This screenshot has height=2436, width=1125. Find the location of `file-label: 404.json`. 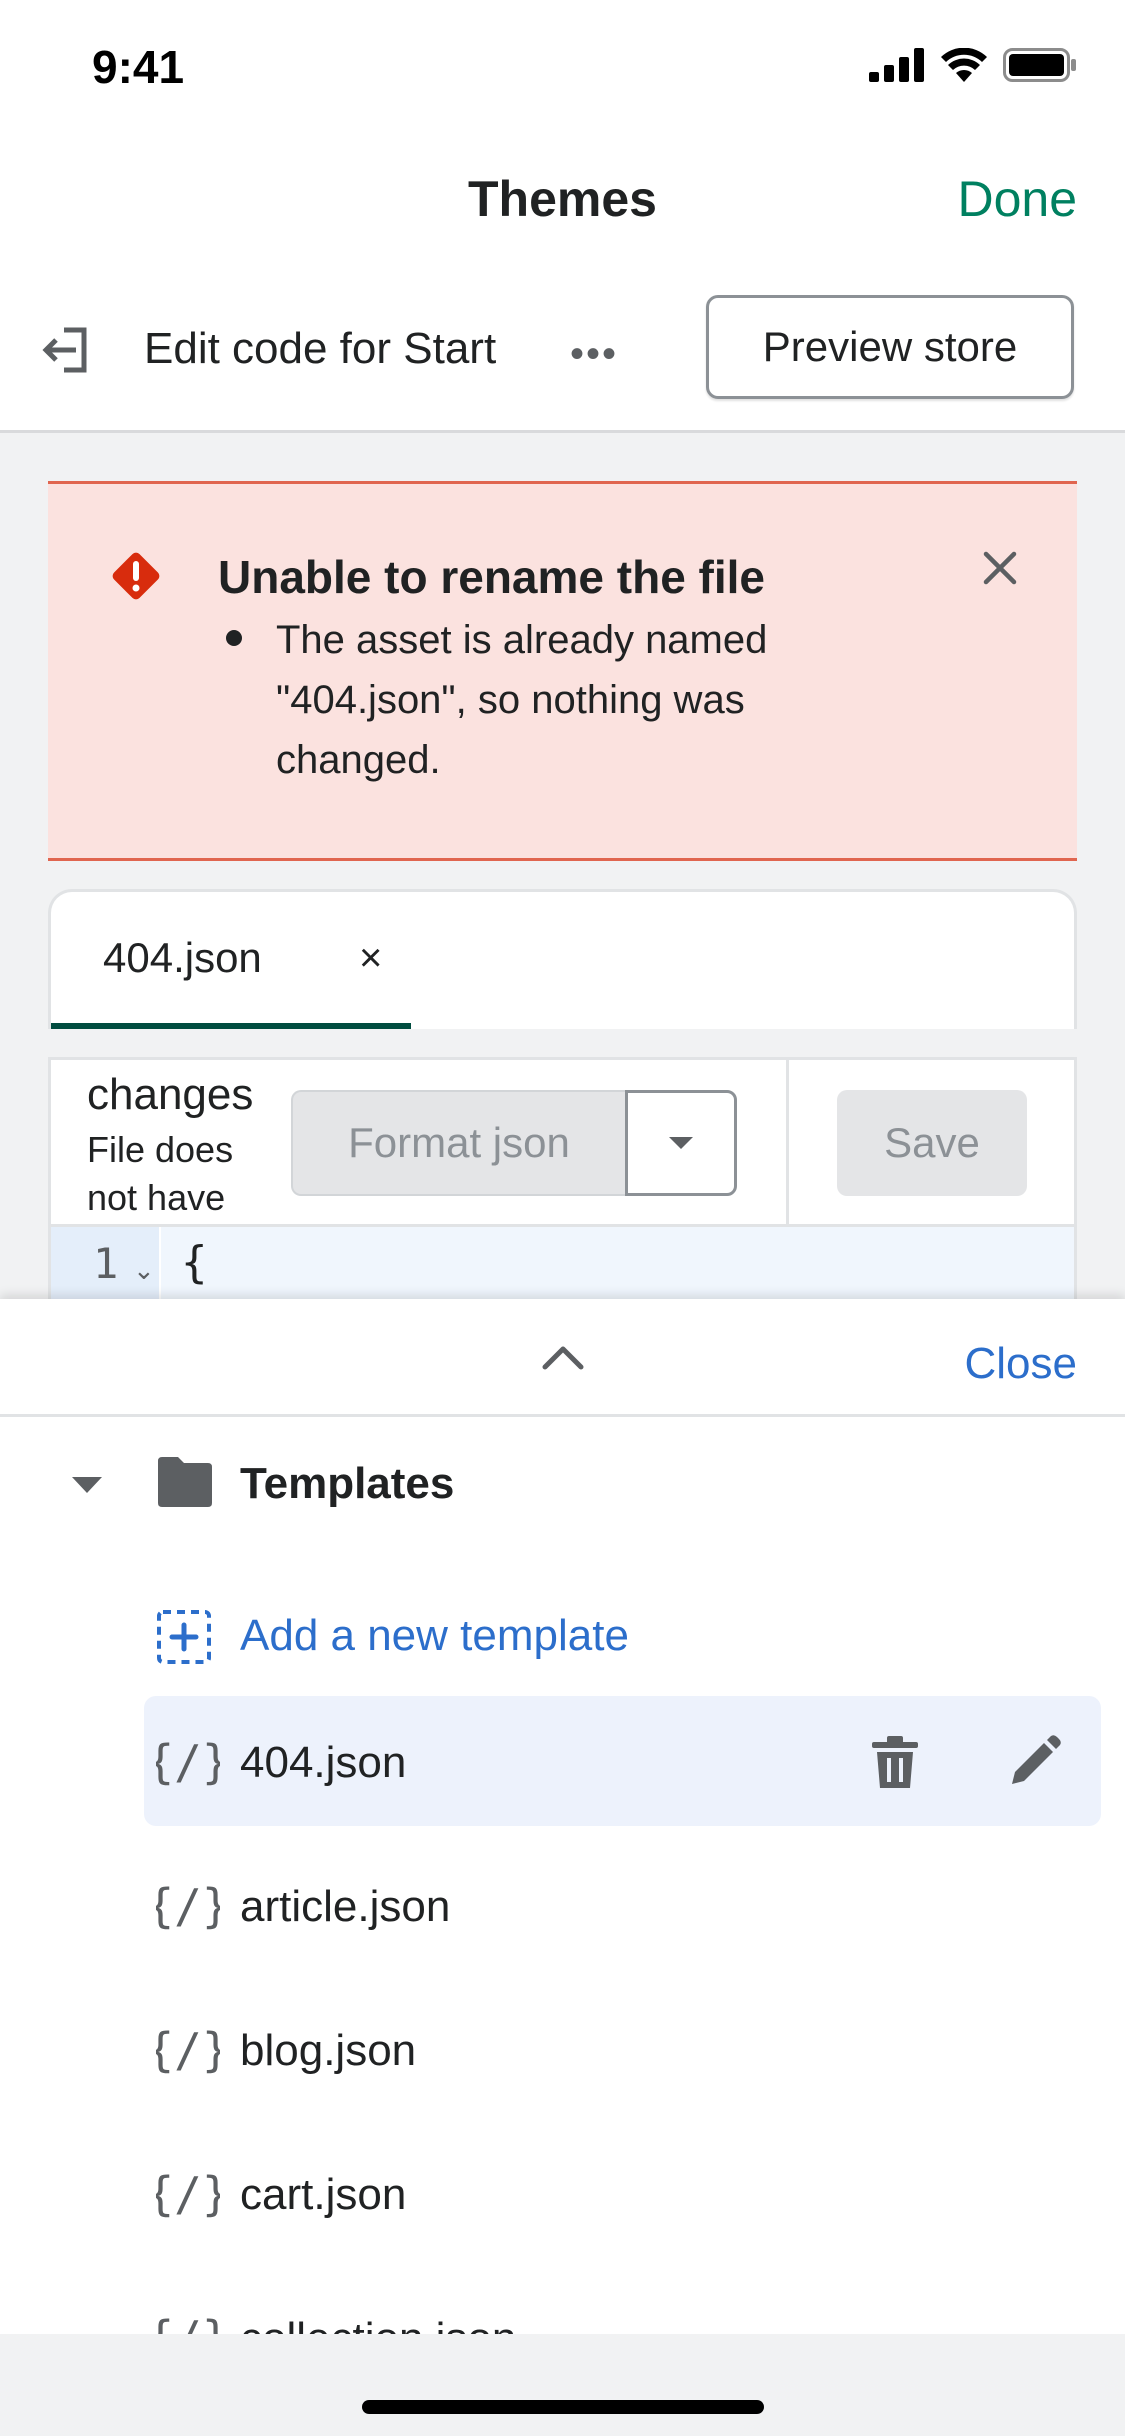

file-label: 404.json is located at coordinates (323, 1762).